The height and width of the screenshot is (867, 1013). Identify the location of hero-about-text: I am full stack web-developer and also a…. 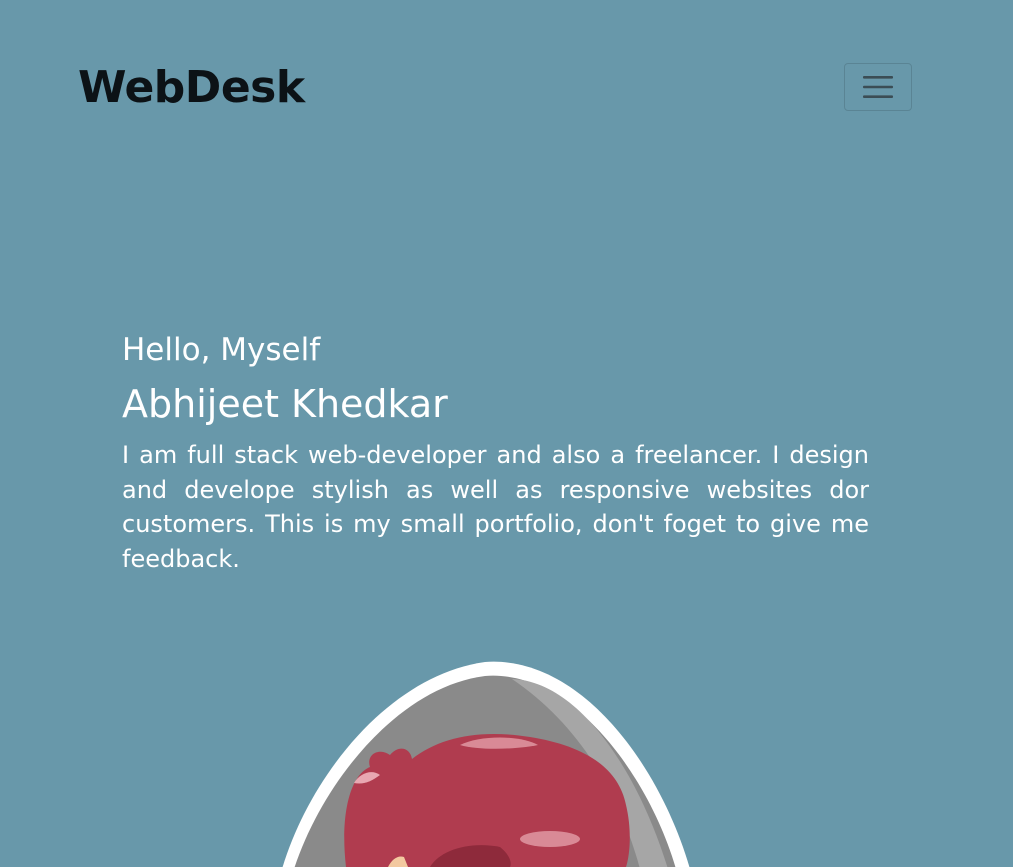
(495, 507).